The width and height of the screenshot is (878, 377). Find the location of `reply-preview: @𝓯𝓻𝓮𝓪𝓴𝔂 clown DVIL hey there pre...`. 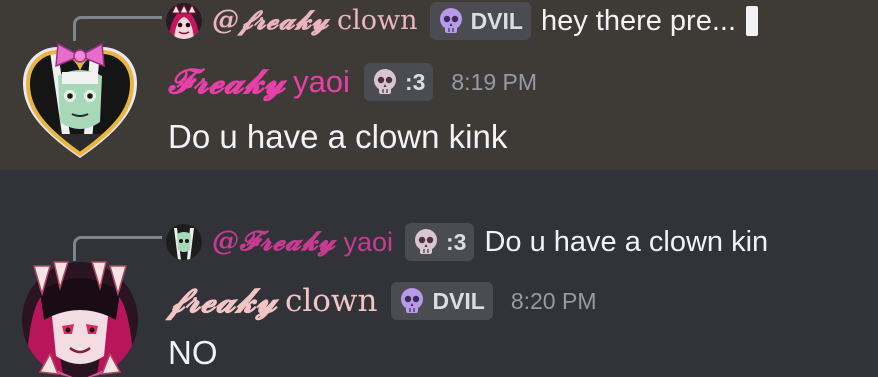

reply-preview: @𝓯𝓻𝓮𝓪𝓴𝔂 clown DVIL hey there pre... is located at coordinates (462, 21).